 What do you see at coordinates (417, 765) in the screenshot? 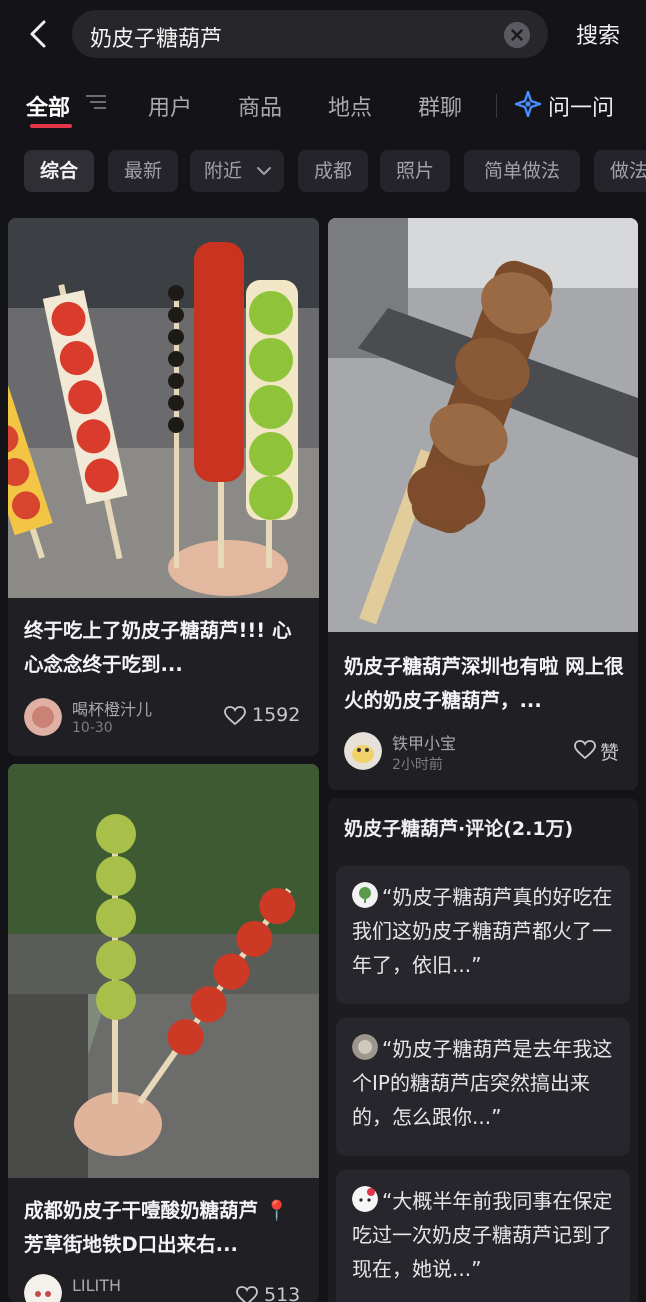
I see `post-time: 2小时前` at bounding box center [417, 765].